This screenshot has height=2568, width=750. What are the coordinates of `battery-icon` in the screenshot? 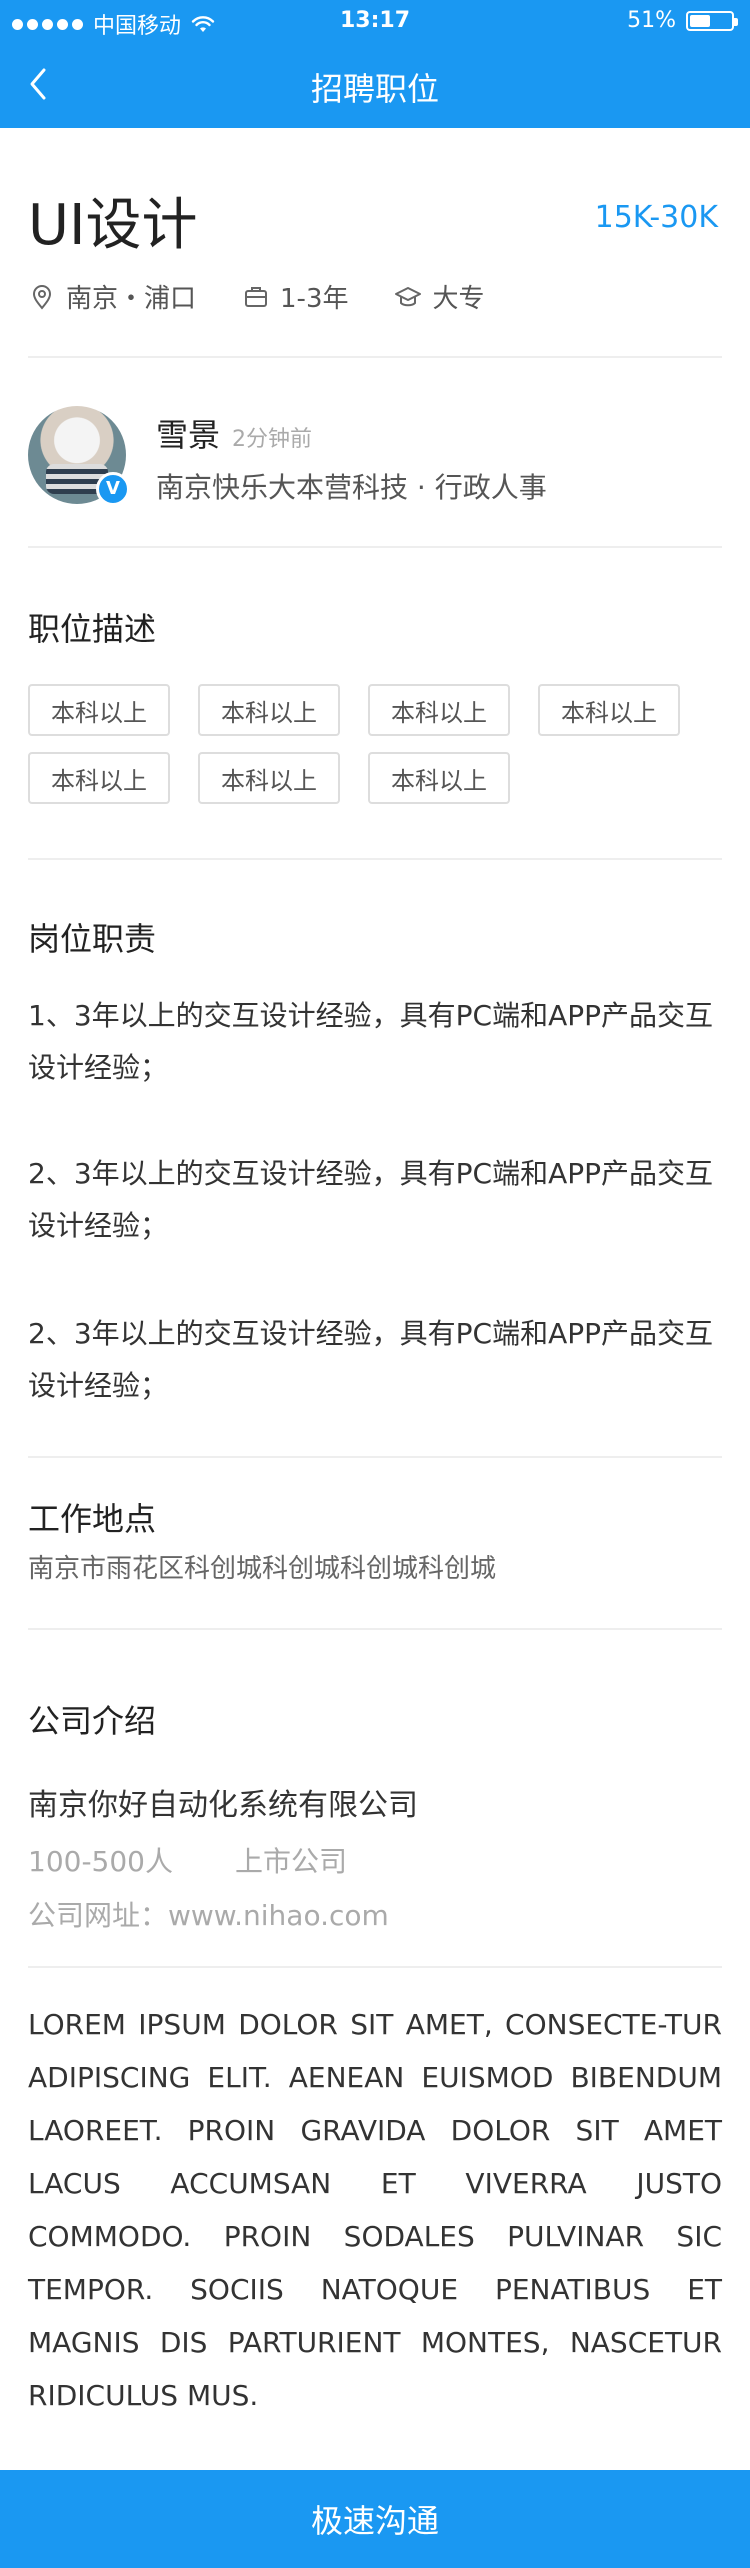 It's located at (712, 20).